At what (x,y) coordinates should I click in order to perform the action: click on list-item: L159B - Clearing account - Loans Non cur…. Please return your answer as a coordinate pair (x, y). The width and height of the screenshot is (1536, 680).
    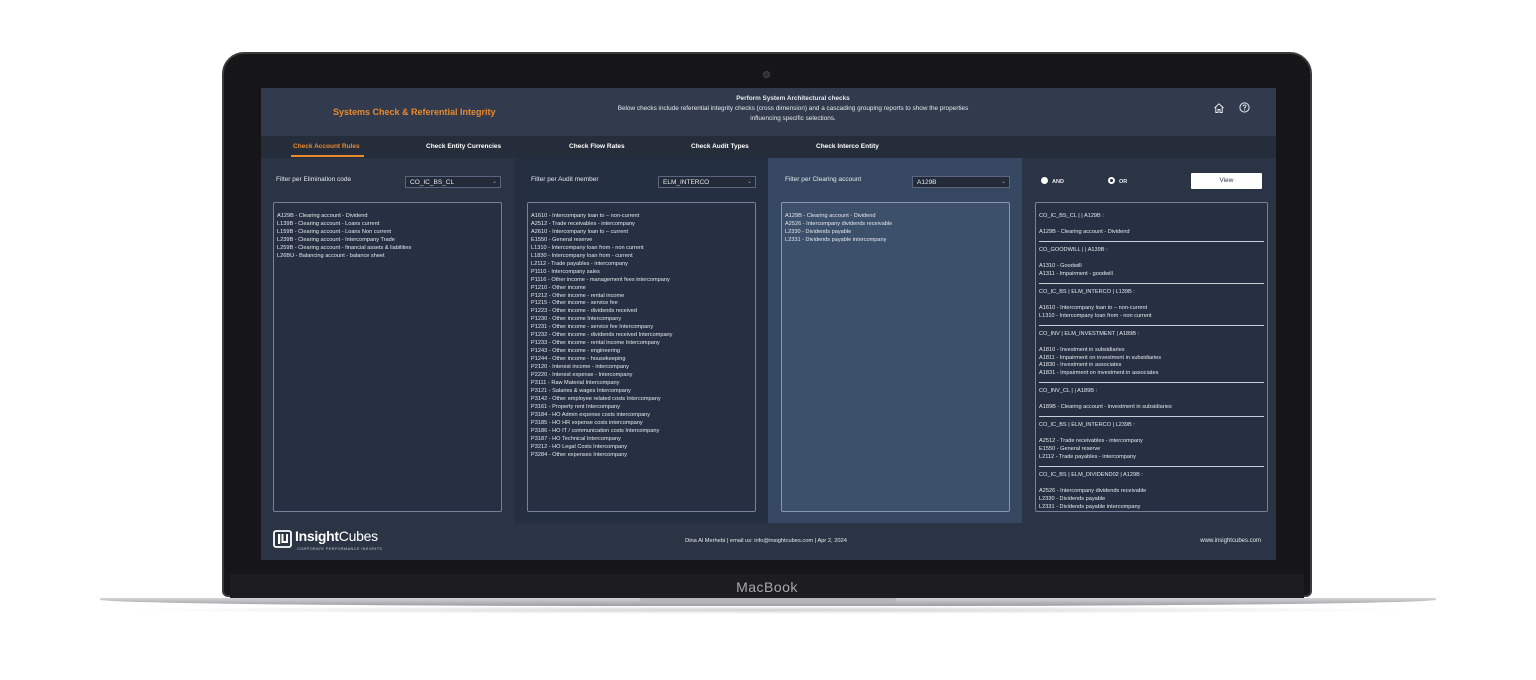
    Looking at the image, I should click on (387, 233).